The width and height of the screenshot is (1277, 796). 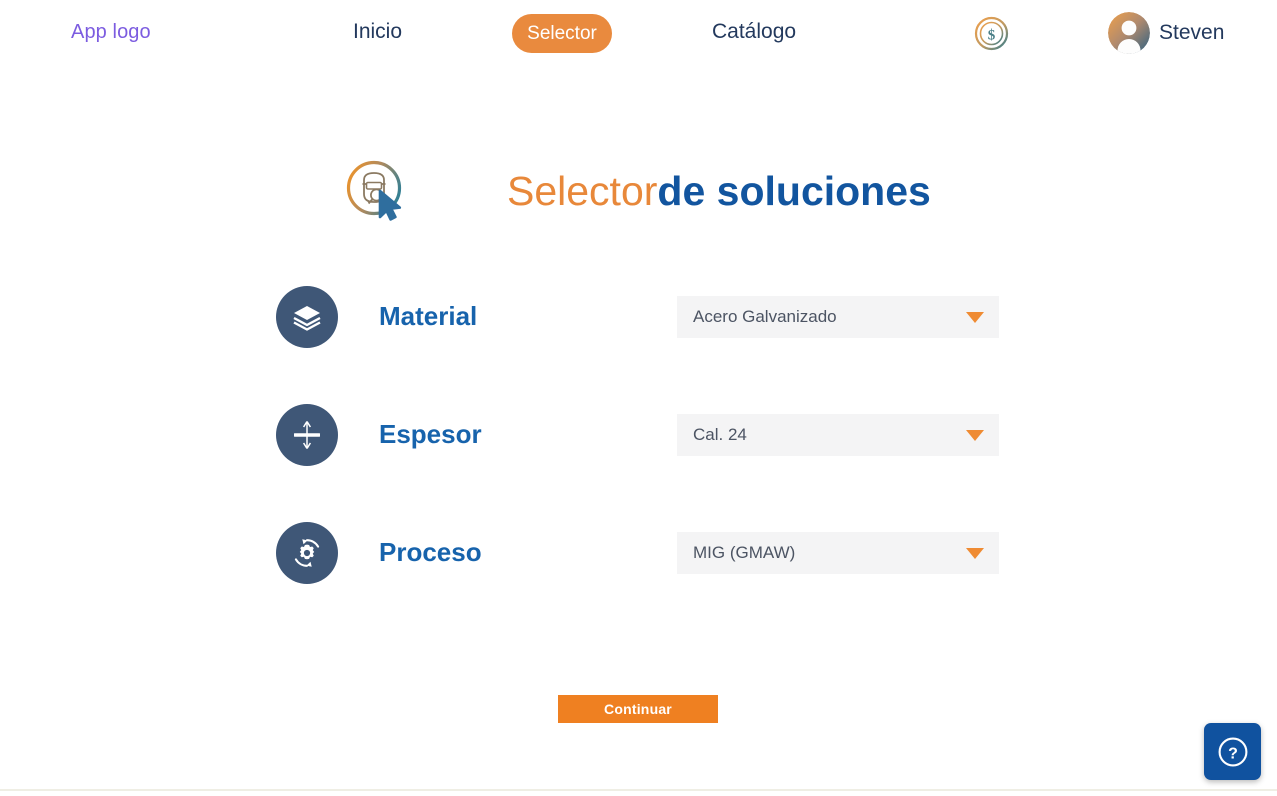 I want to click on user-menu: Steven, so click(x=1166, y=33).